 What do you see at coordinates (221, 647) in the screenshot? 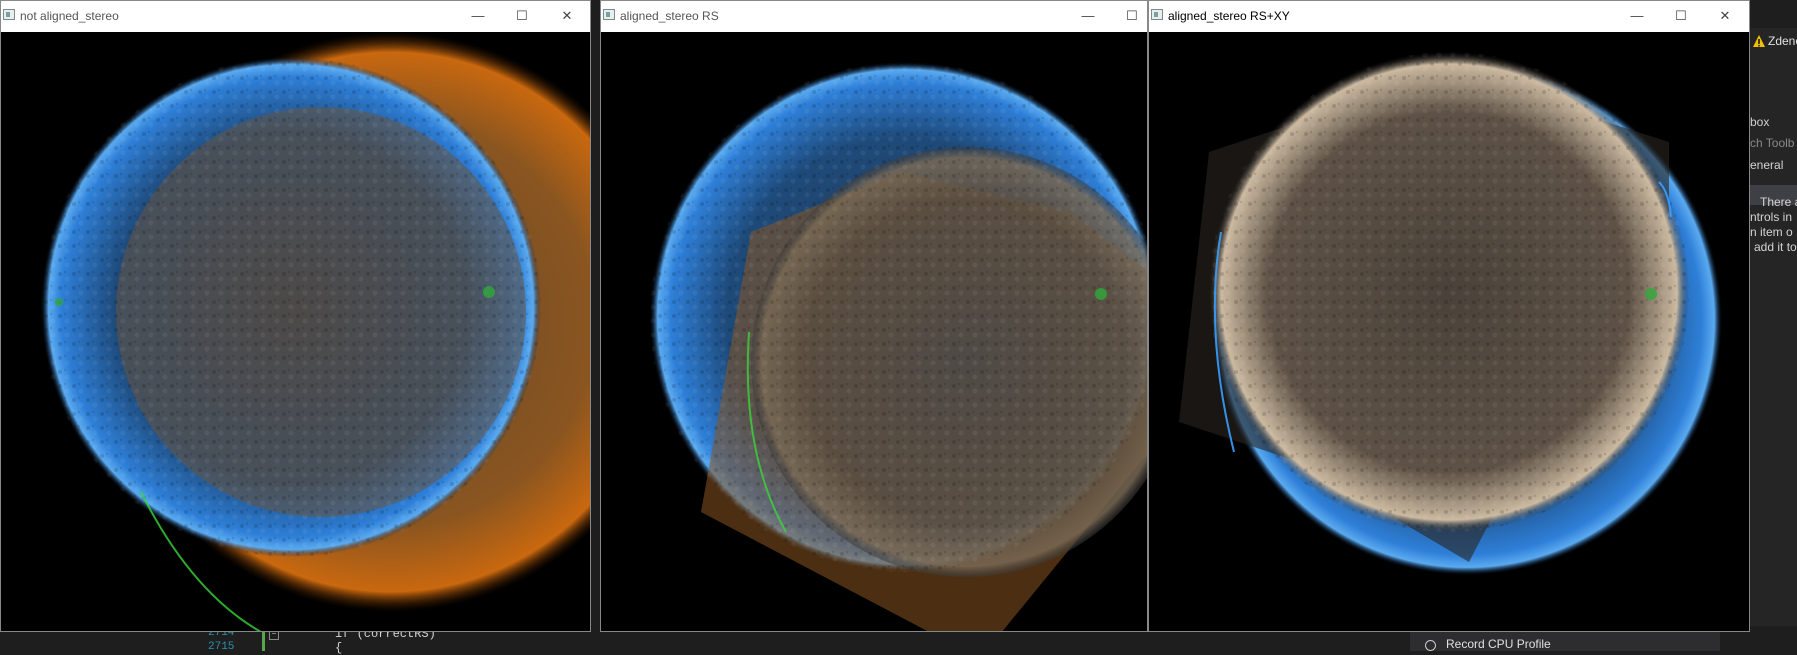
I see `line-number: 2715` at bounding box center [221, 647].